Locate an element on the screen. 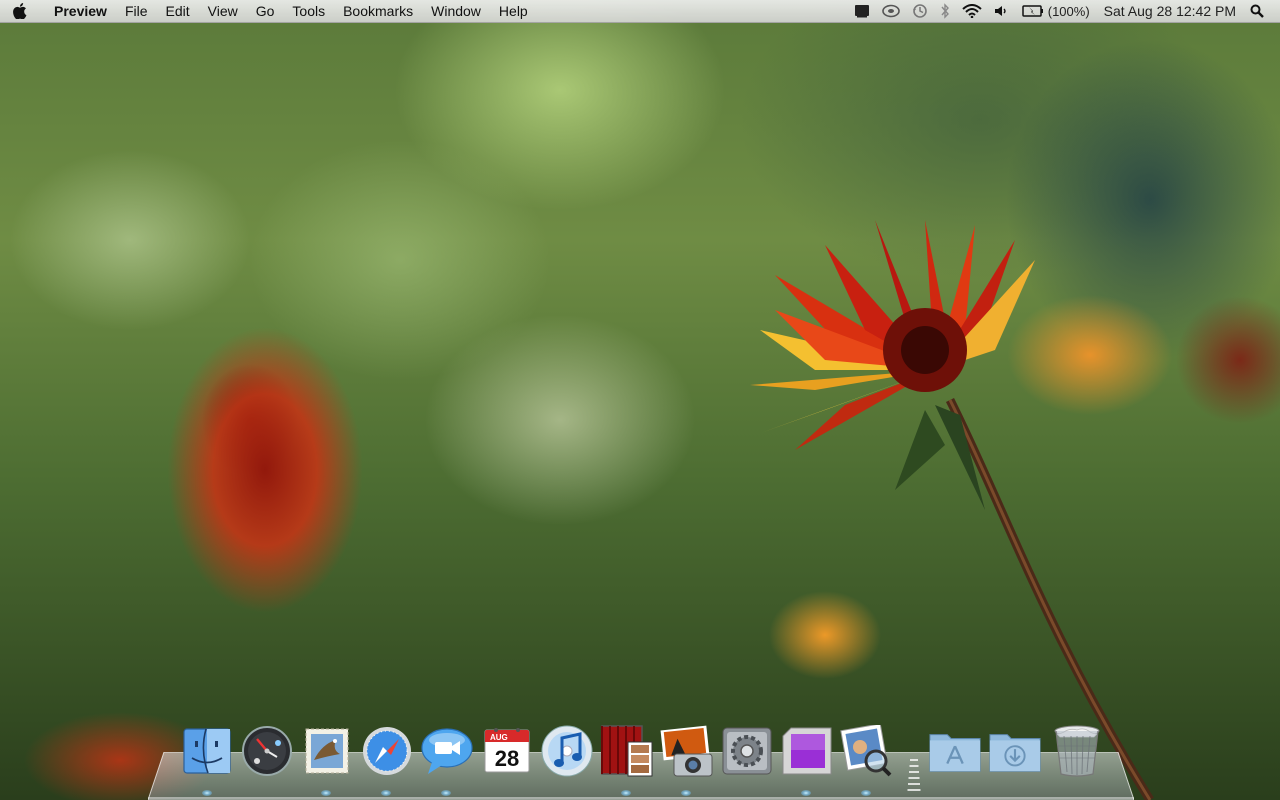 The image size is (1280, 800). spotlight-button is located at coordinates (1257, 11).